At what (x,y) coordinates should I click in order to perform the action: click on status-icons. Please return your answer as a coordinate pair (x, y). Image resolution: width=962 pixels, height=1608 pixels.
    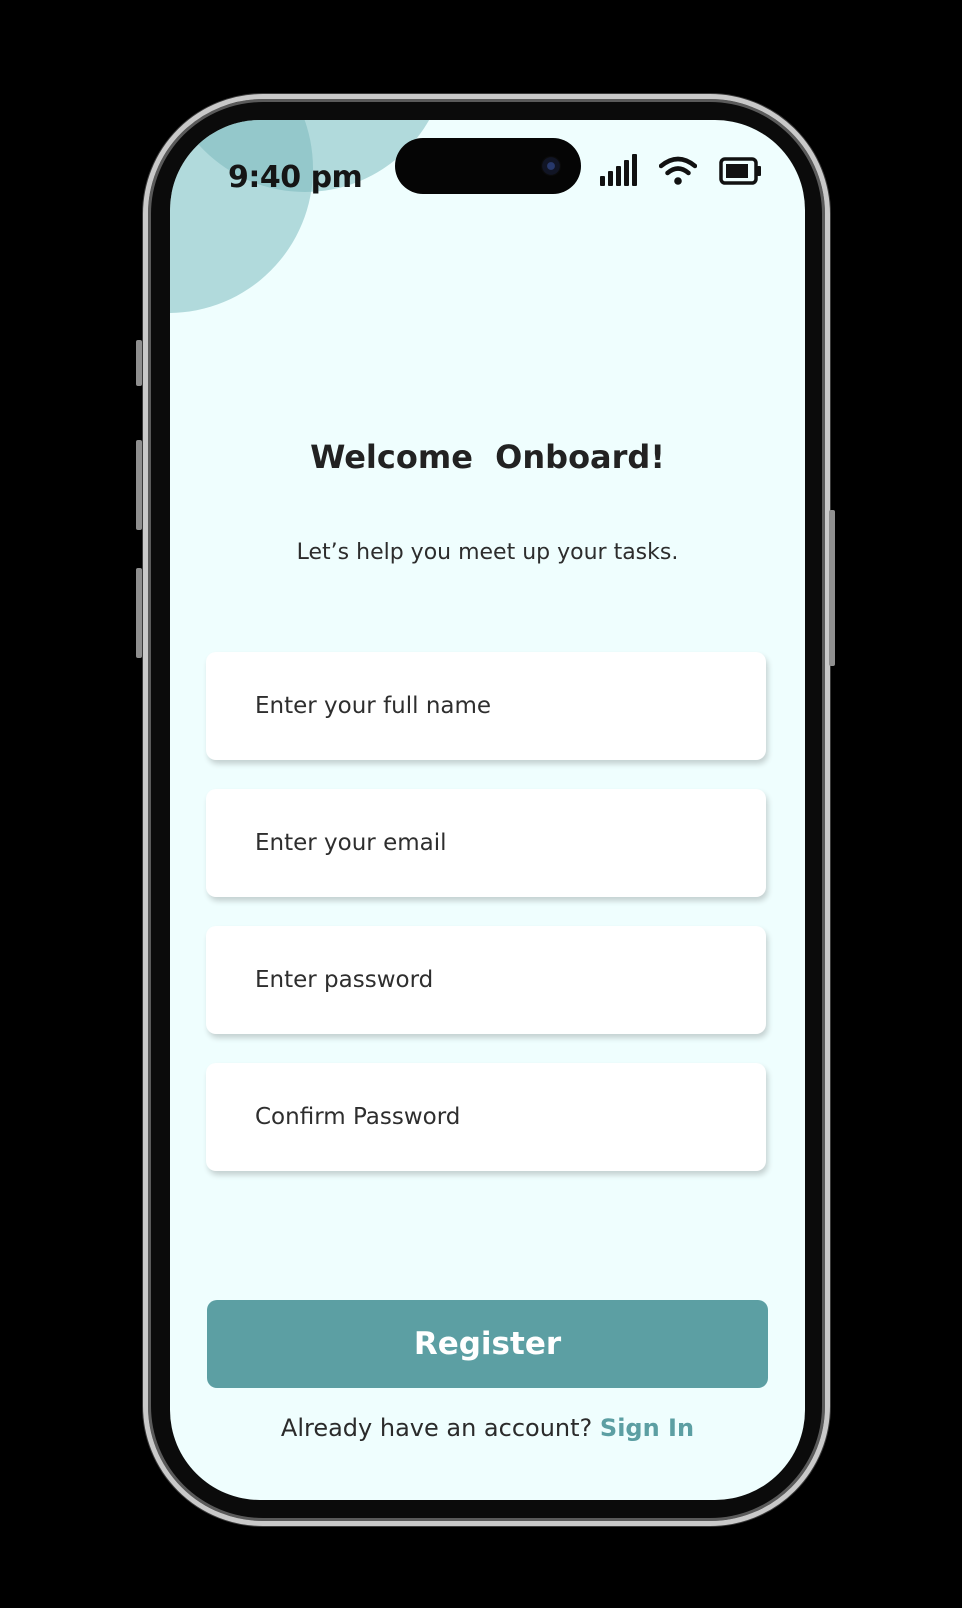
    Looking at the image, I should click on (681, 170).